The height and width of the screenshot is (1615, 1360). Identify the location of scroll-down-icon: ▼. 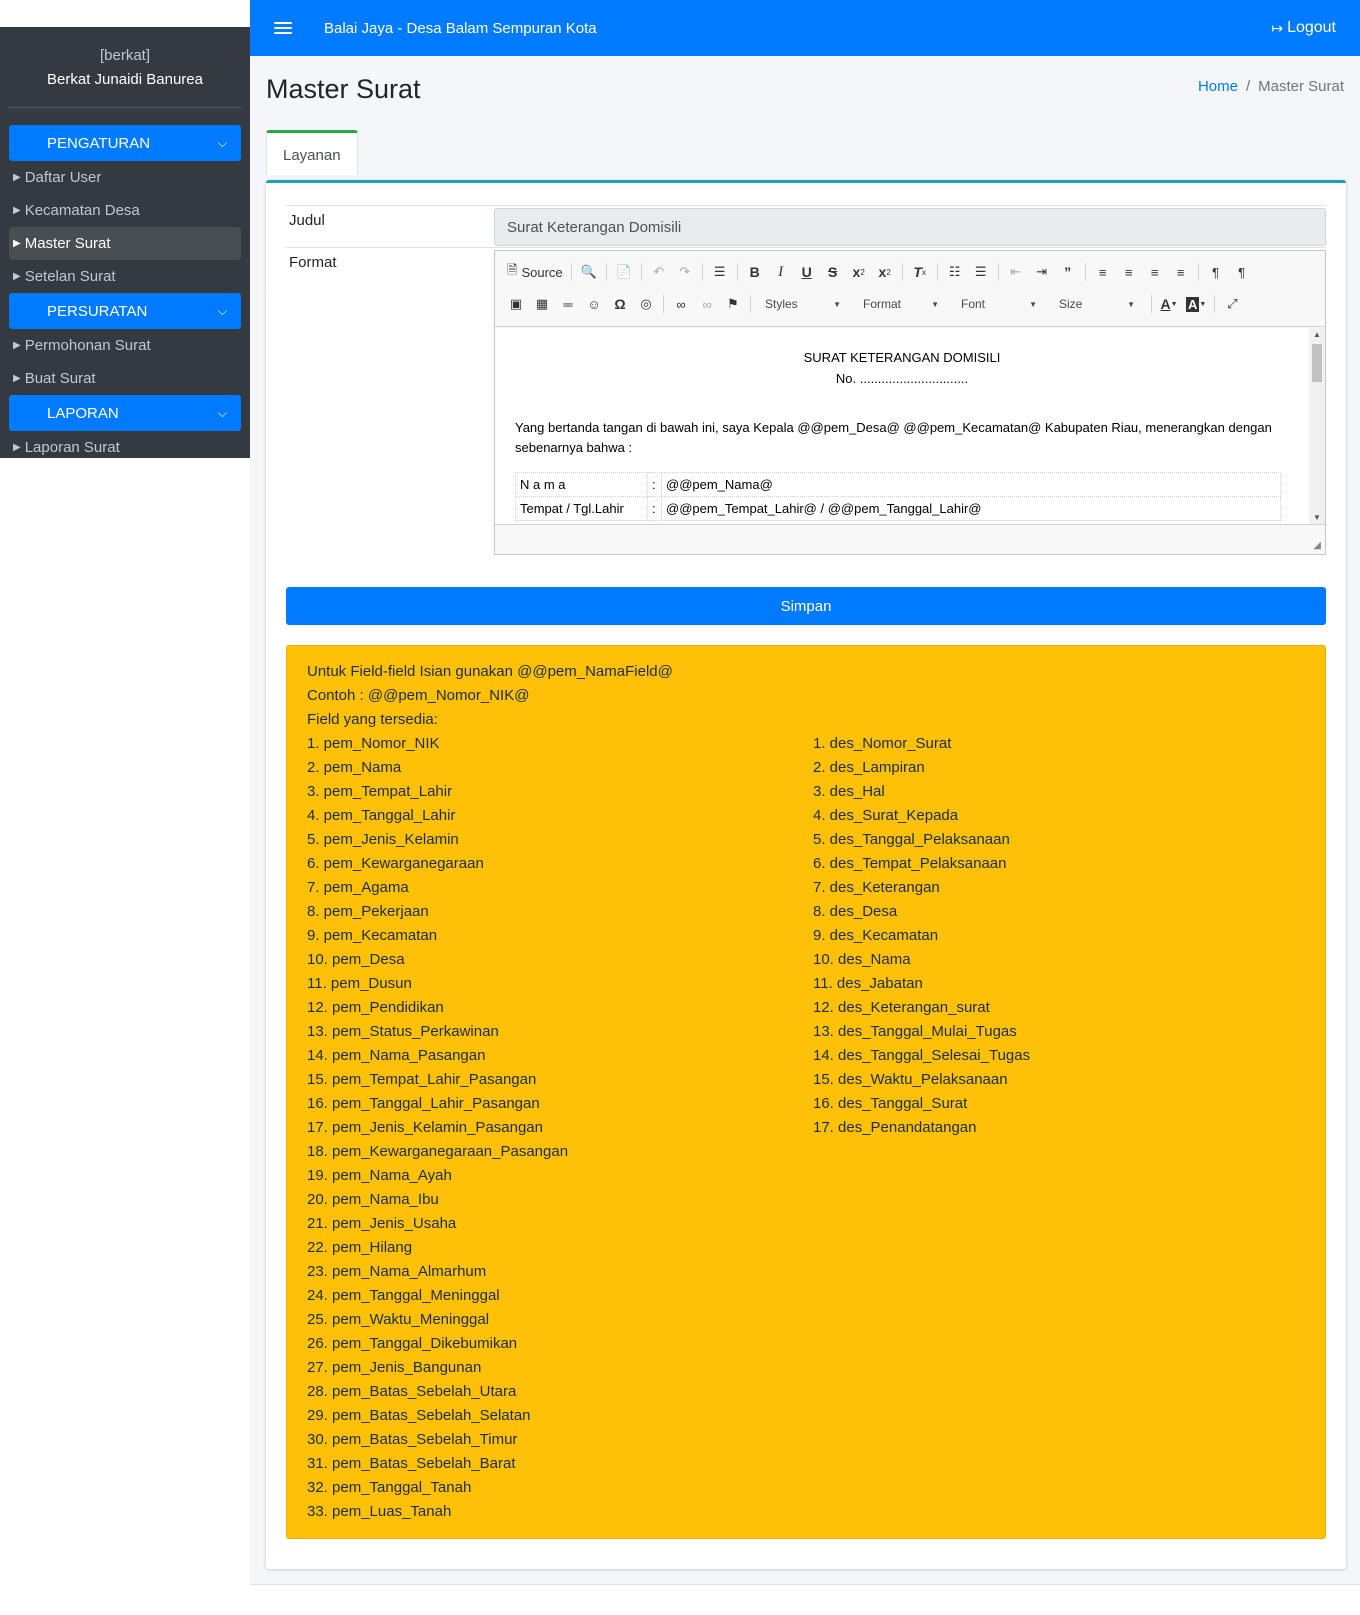
(1317, 517).